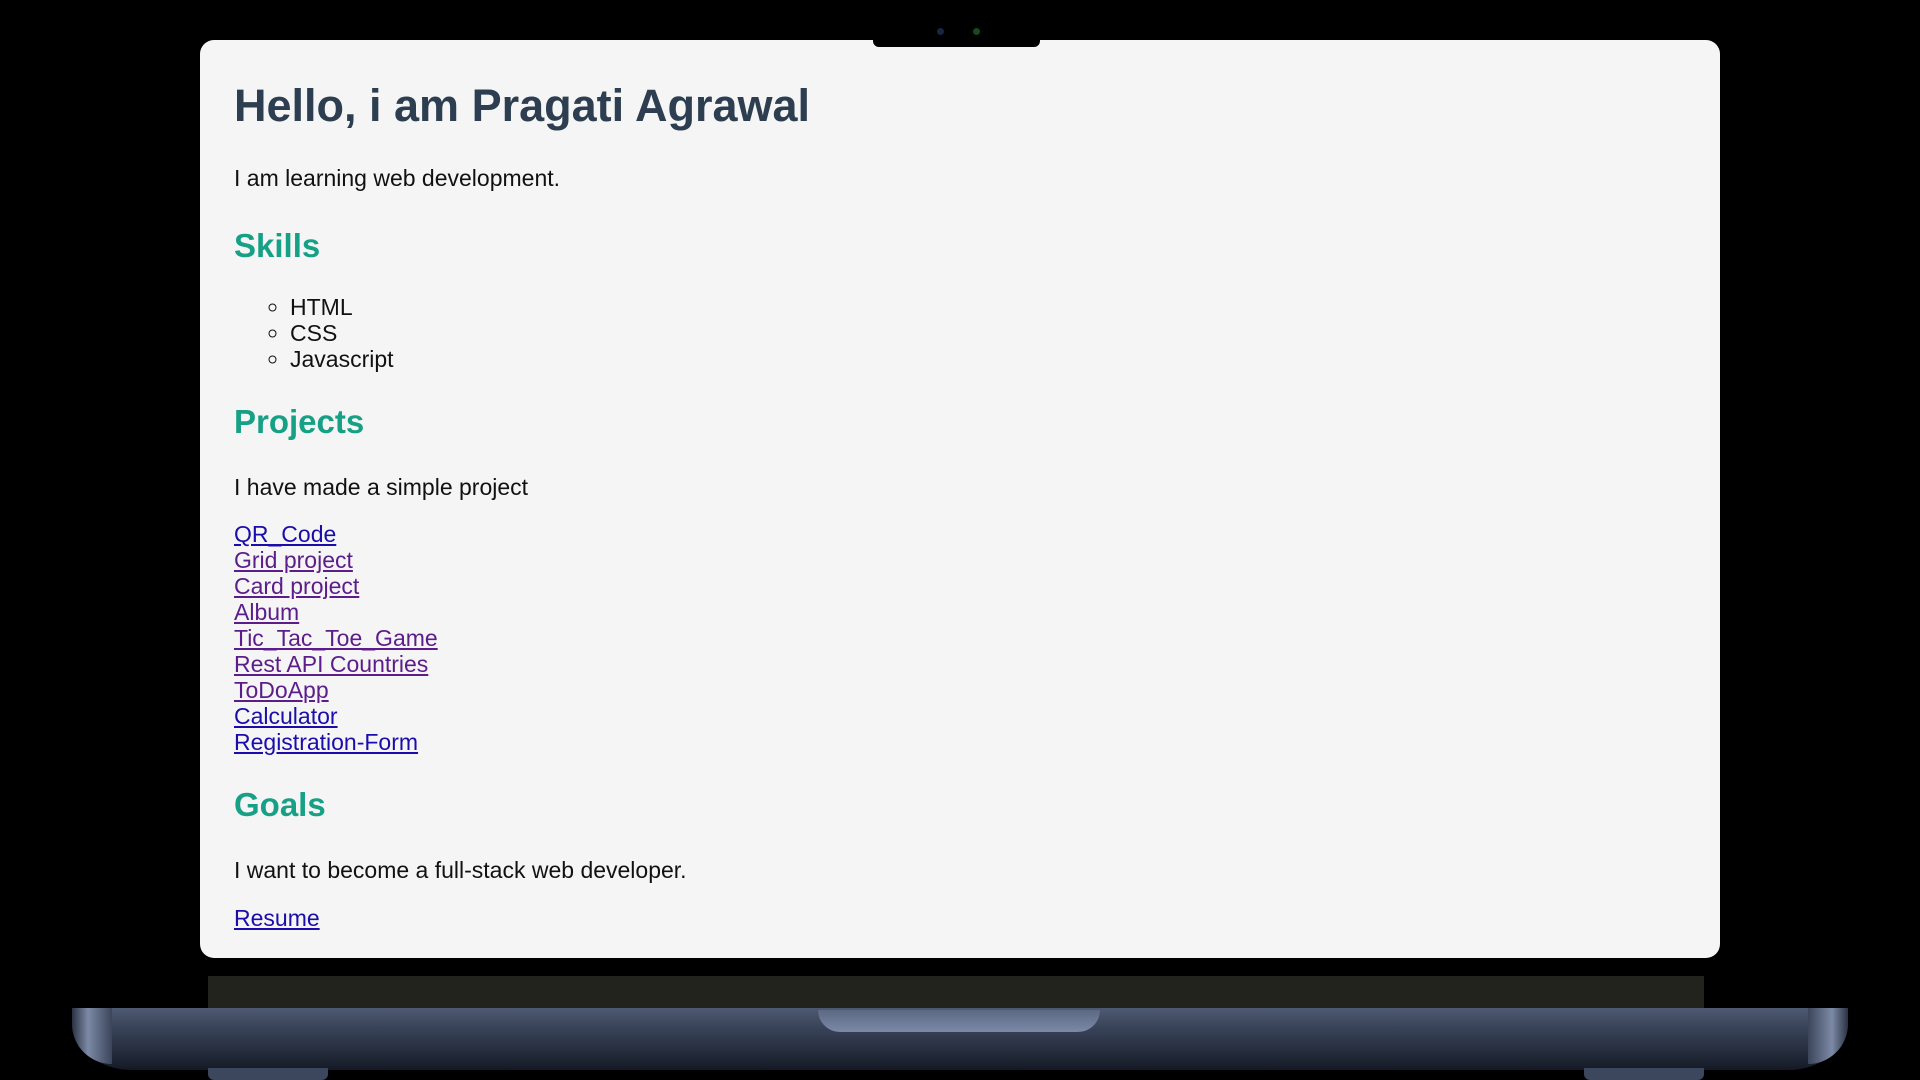 Image resolution: width=1920 pixels, height=1080 pixels. Describe the element at coordinates (977, 560) in the screenshot. I see `project-link-grid-project: Grid project` at that location.